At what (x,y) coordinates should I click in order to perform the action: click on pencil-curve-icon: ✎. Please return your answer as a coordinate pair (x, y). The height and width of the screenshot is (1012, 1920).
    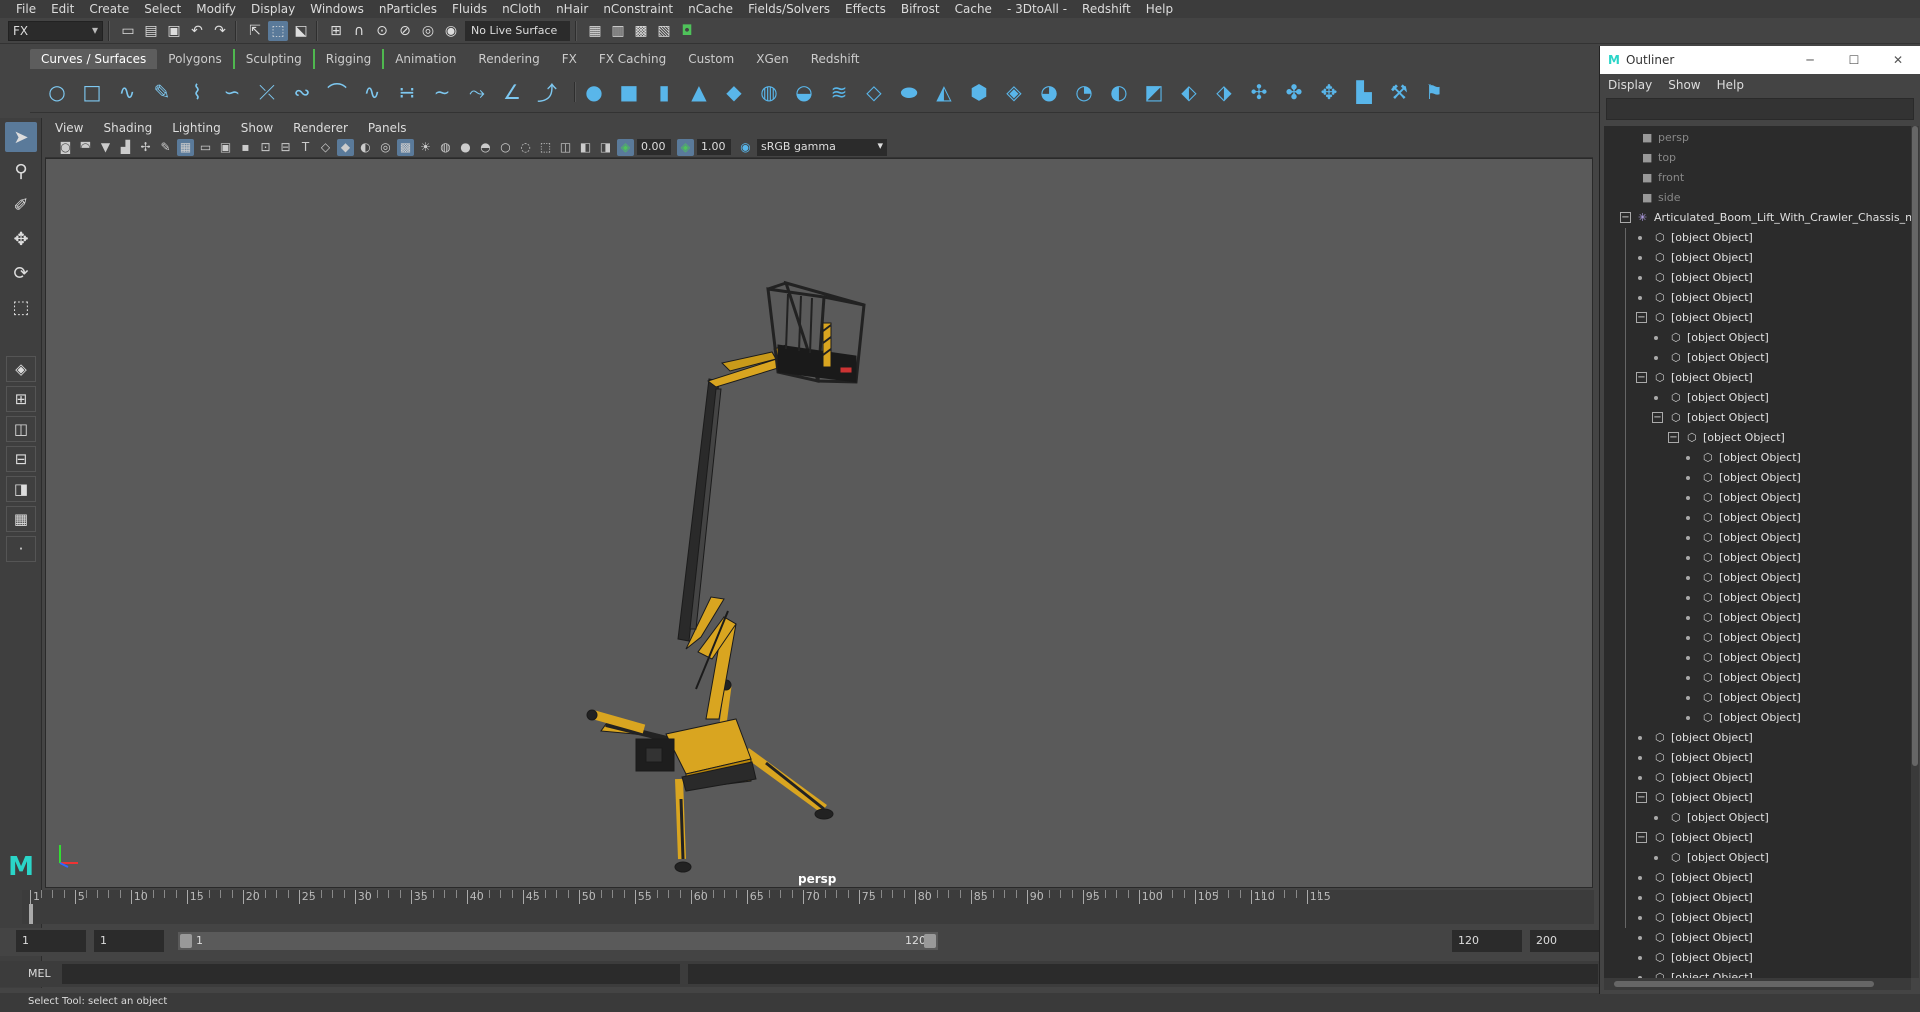
    Looking at the image, I should click on (162, 92).